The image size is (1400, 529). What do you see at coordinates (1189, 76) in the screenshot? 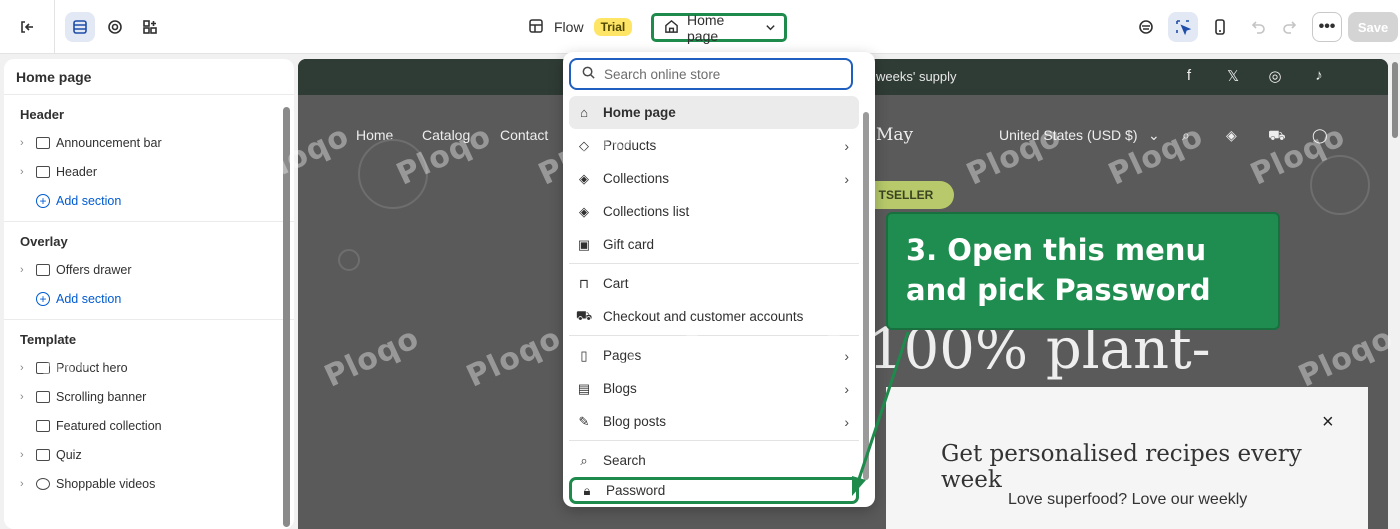
I see `facebook-icon: f` at bounding box center [1189, 76].